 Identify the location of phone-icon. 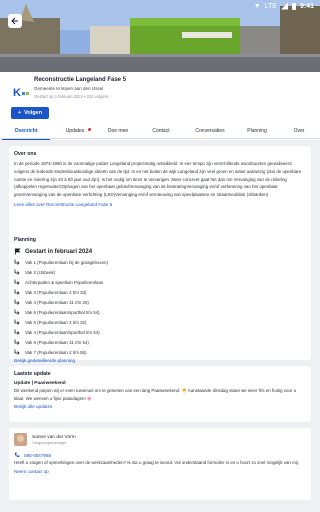
(17, 455).